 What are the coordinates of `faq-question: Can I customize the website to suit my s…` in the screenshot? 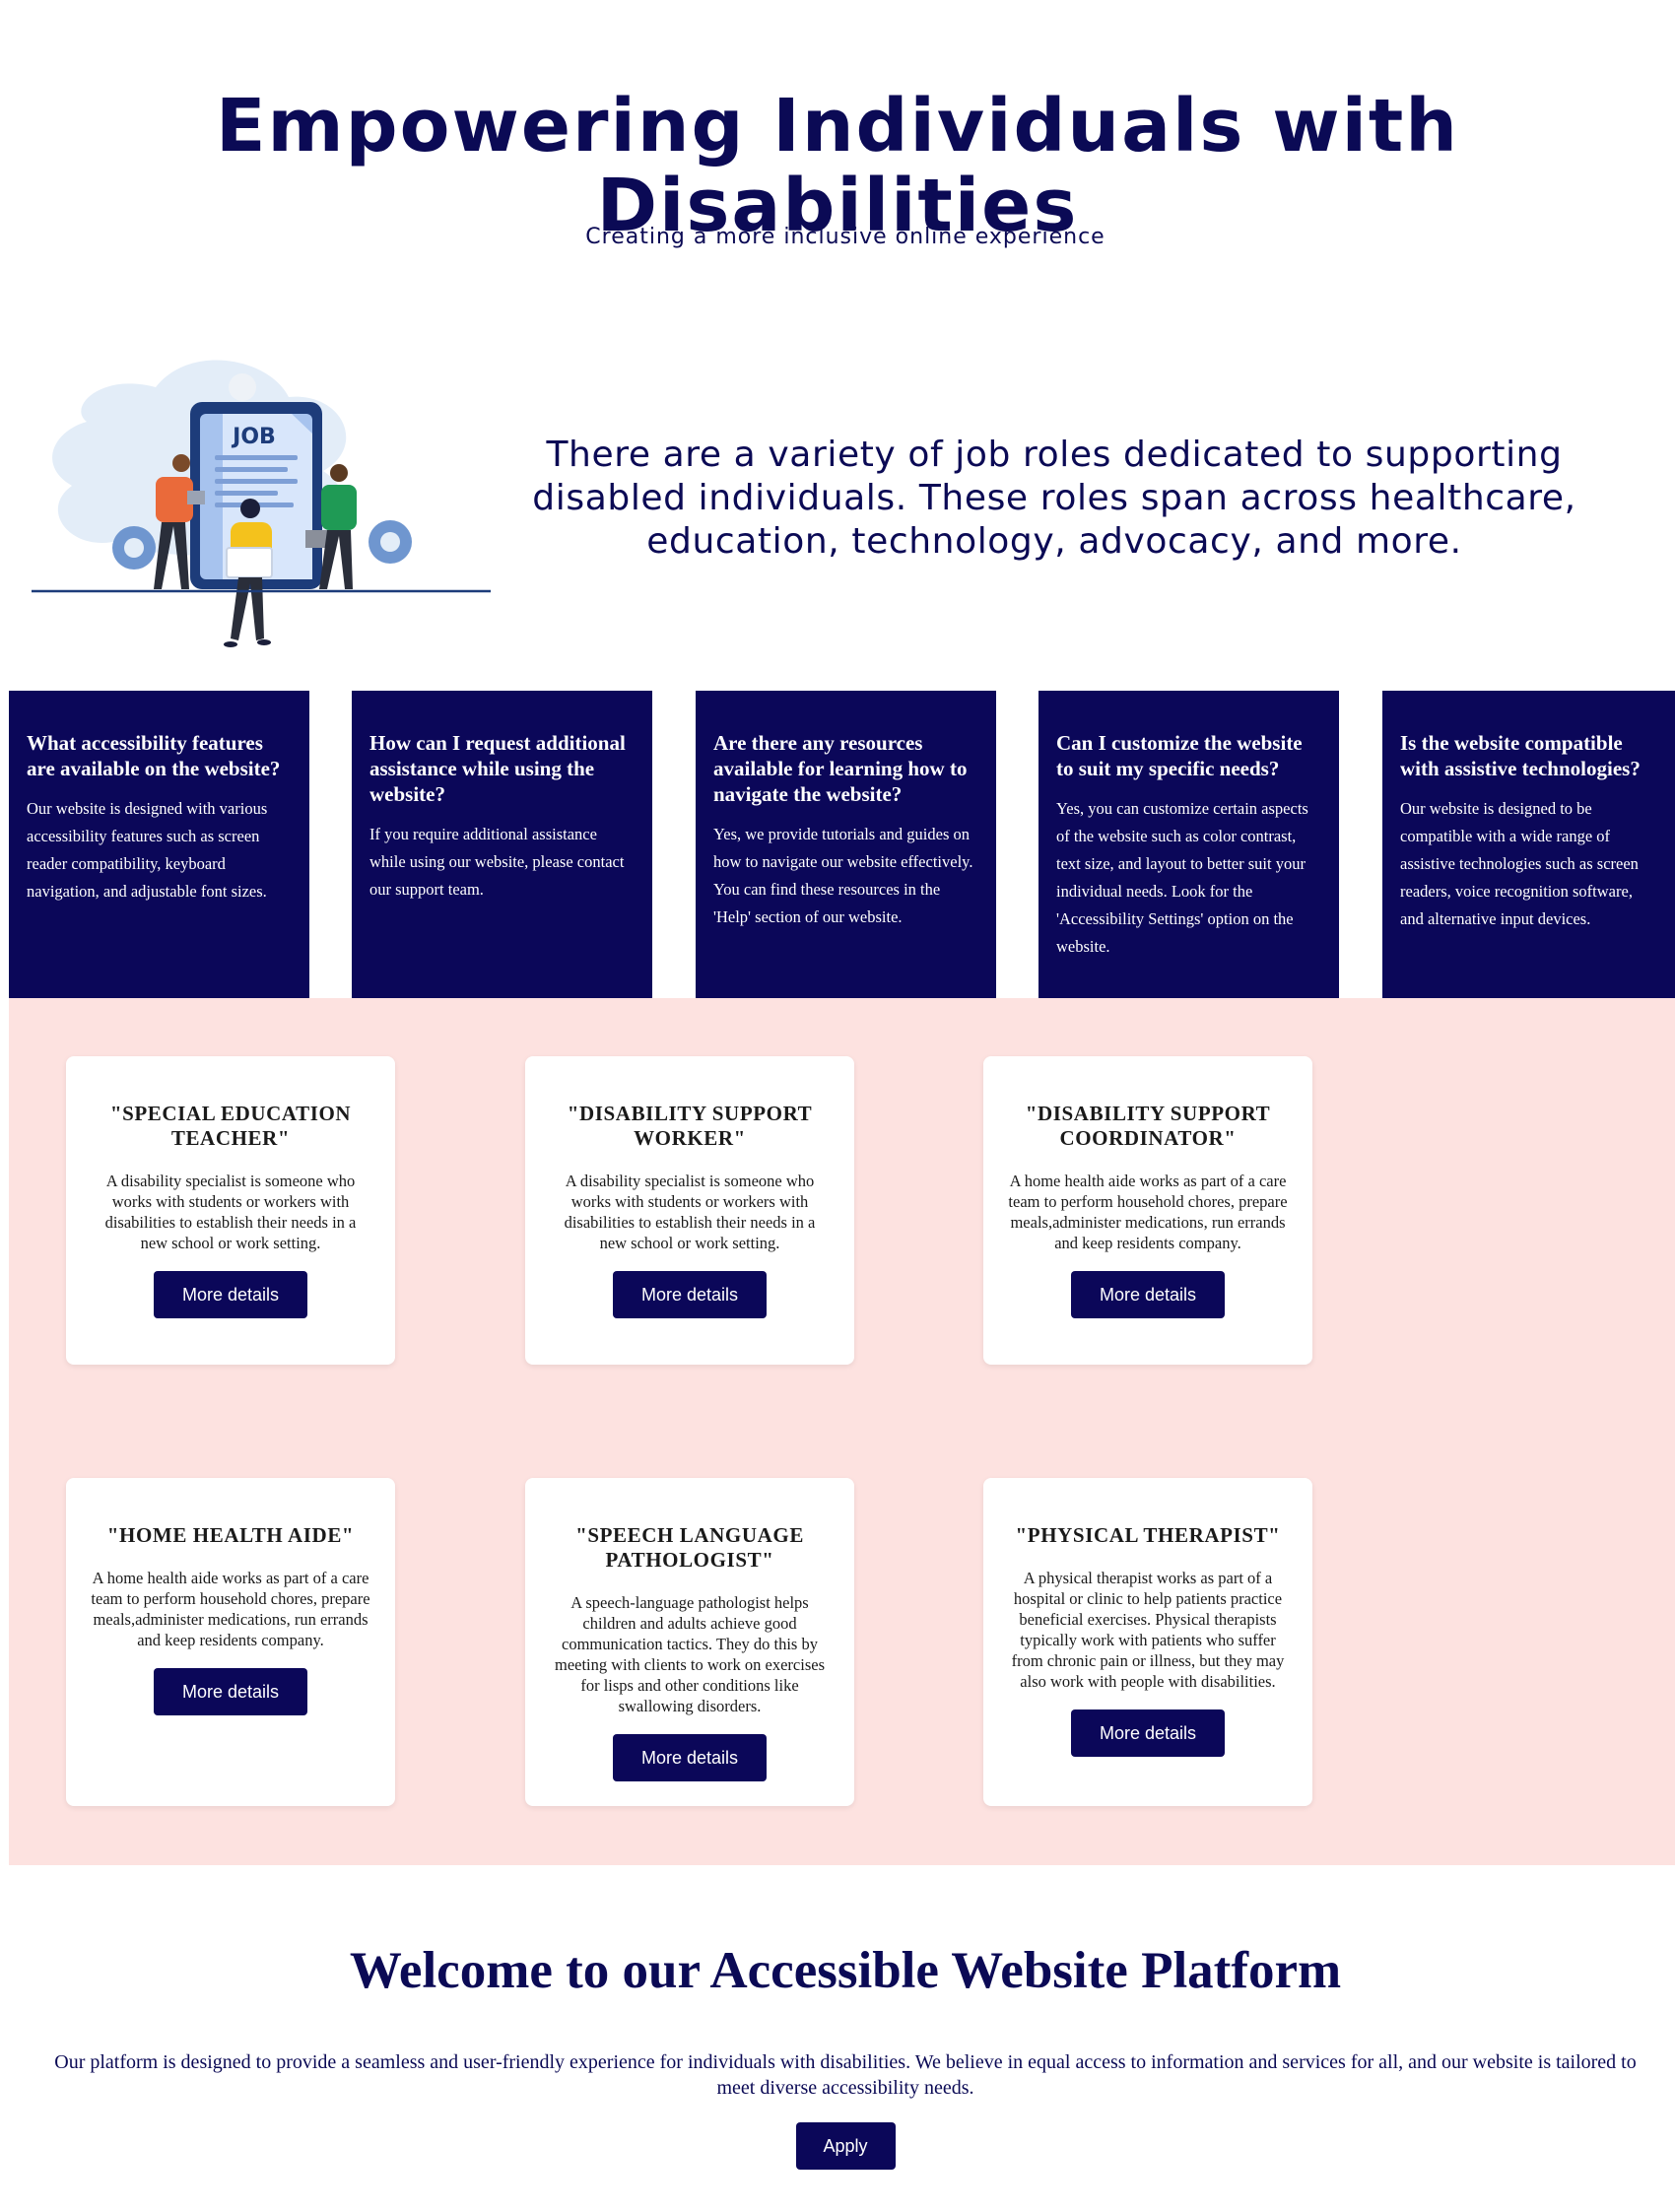 It's located at (1180, 755).